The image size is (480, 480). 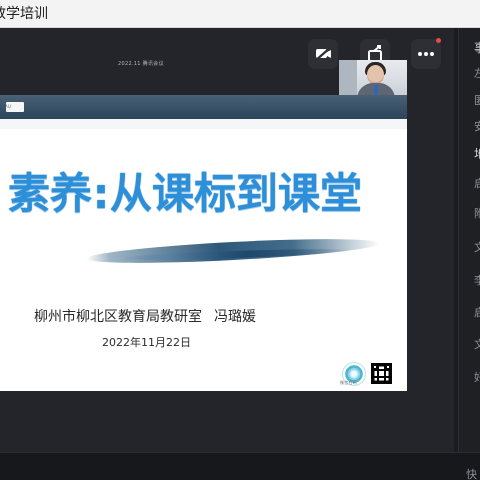 What do you see at coordinates (203, 107) in the screenshot?
I see `slide-header-band` at bounding box center [203, 107].